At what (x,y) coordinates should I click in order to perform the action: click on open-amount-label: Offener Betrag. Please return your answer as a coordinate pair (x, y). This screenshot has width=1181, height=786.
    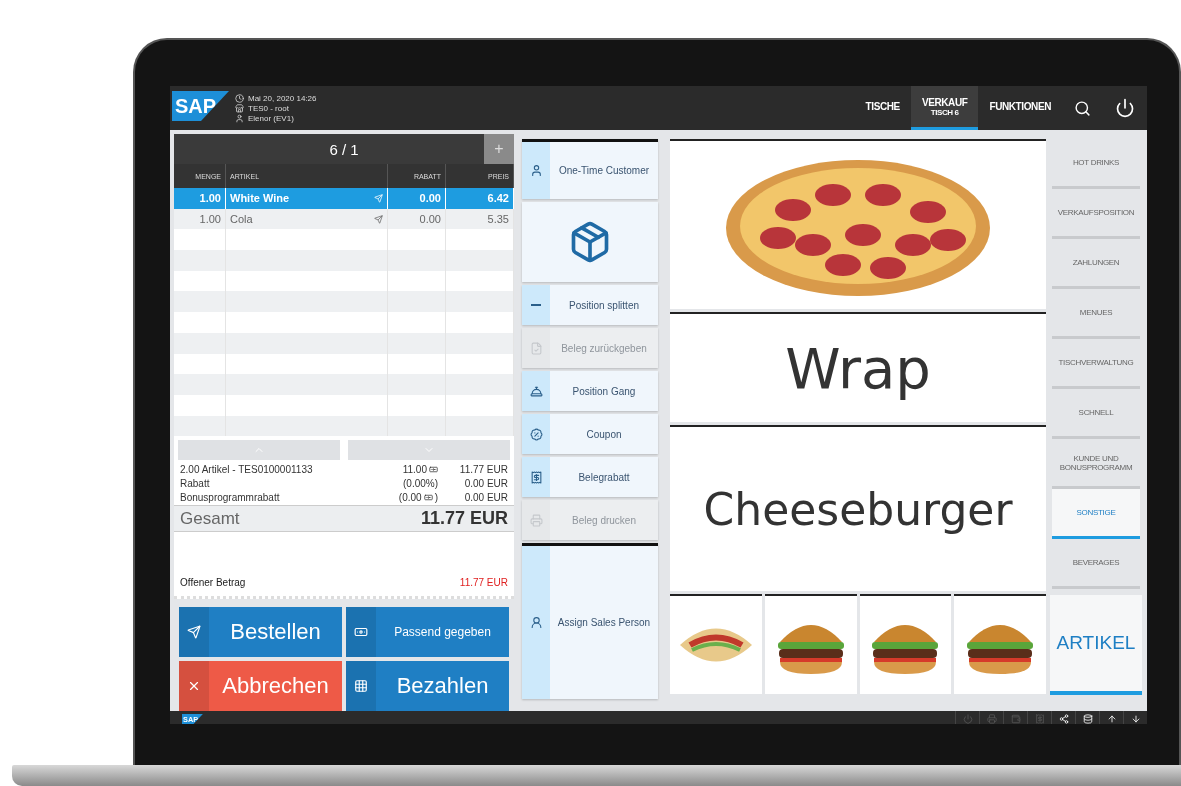
    Looking at the image, I should click on (213, 583).